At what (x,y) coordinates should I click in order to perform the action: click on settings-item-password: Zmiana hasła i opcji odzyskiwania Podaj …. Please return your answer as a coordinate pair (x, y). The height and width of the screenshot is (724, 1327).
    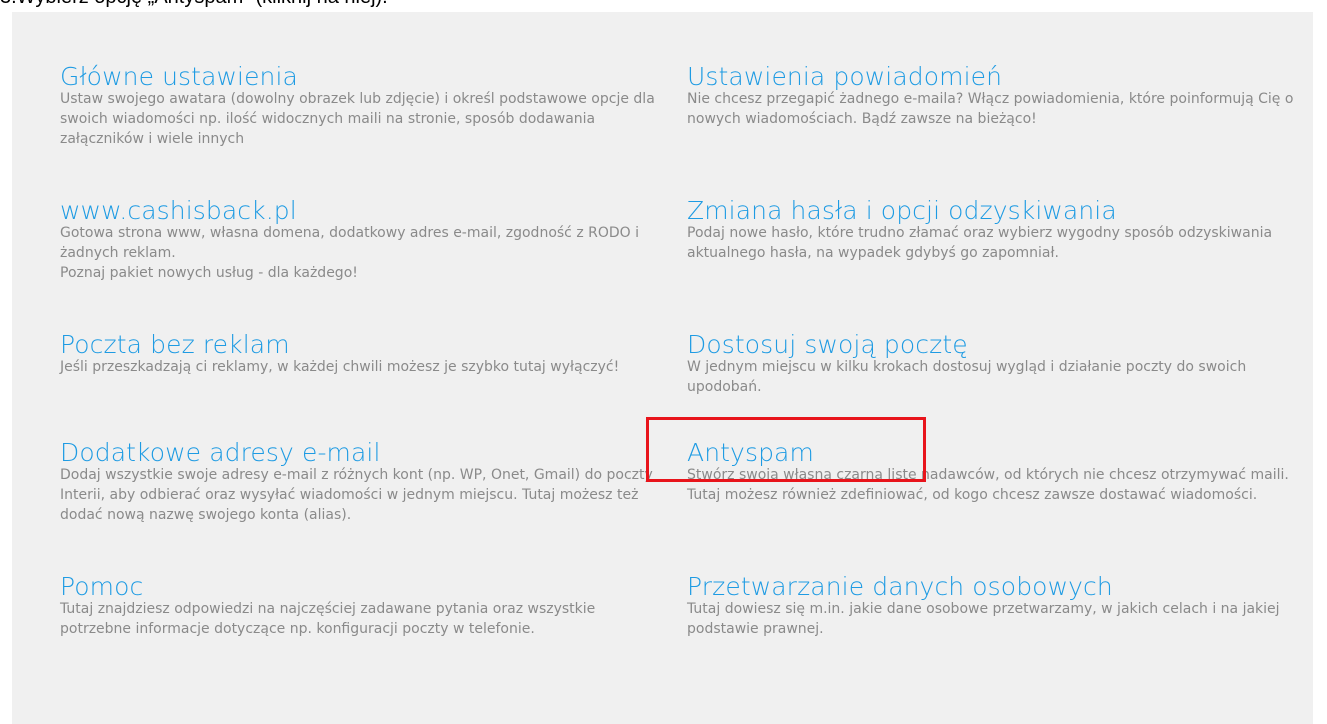
    Looking at the image, I should click on (992, 229).